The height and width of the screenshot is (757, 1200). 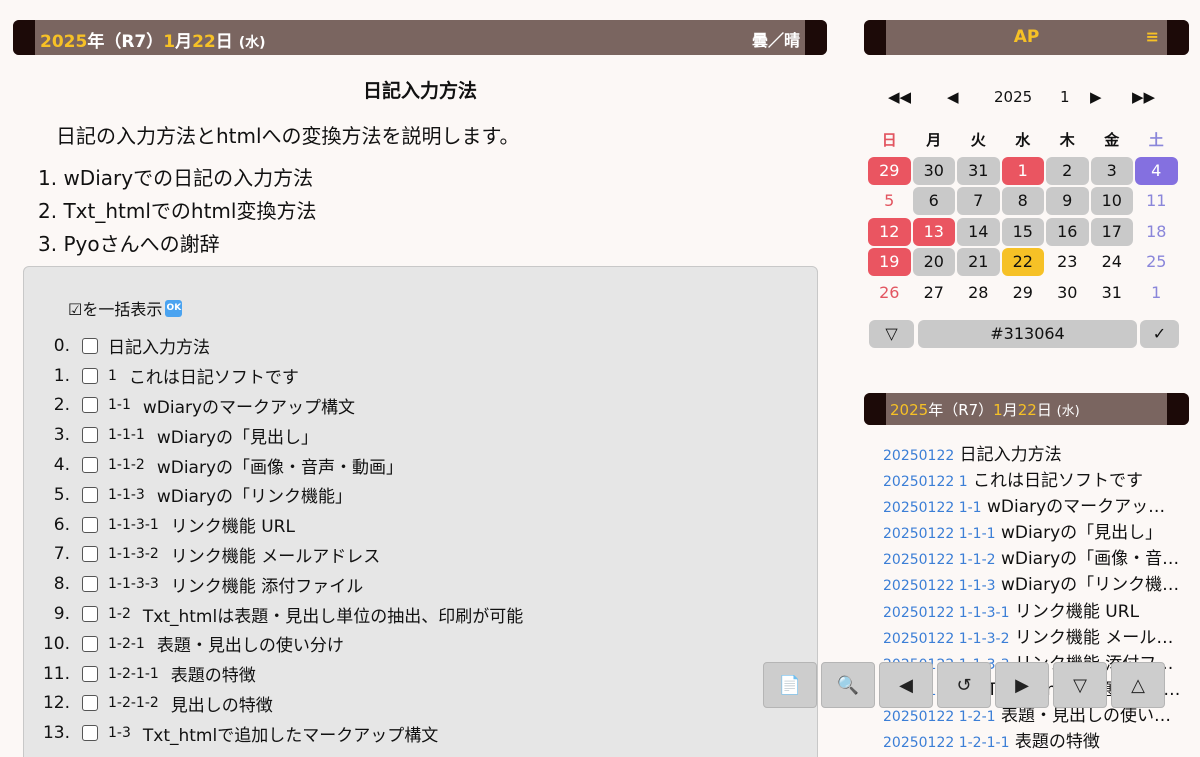 What do you see at coordinates (333, 614) in the screenshot?
I see `outline-text: Txt_htmlは表題・見出し単位の抽出、印刷が可能` at bounding box center [333, 614].